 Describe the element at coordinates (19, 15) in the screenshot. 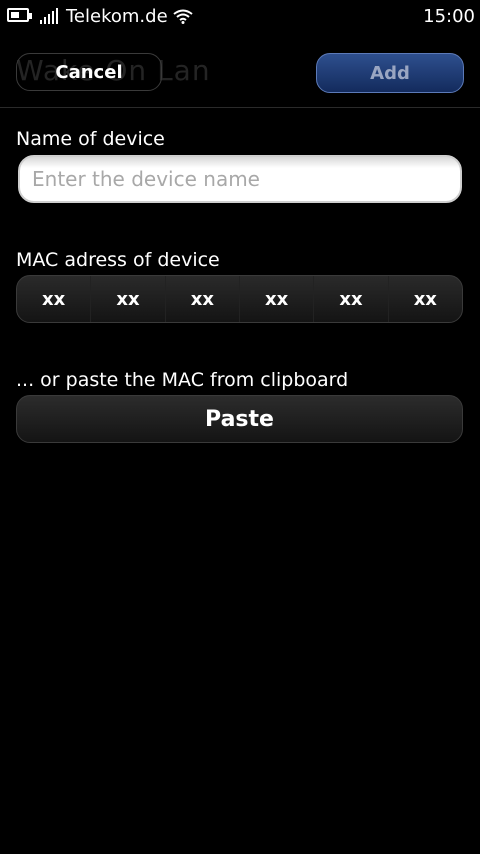

I see `battery-icon` at that location.